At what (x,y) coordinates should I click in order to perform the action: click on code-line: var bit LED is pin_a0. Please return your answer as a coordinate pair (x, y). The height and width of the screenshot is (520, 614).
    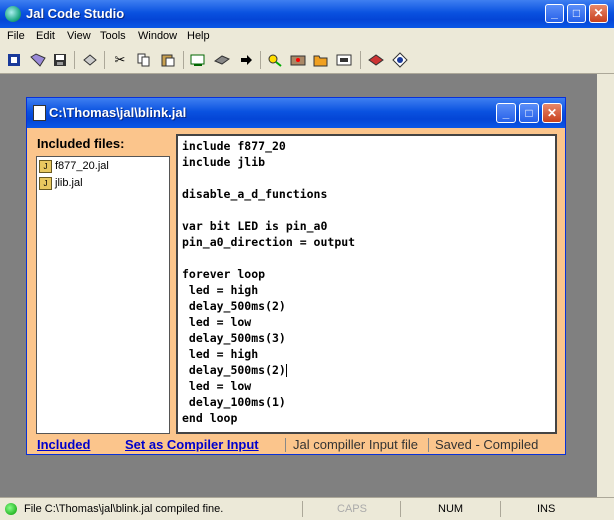
    Looking at the image, I should click on (255, 226).